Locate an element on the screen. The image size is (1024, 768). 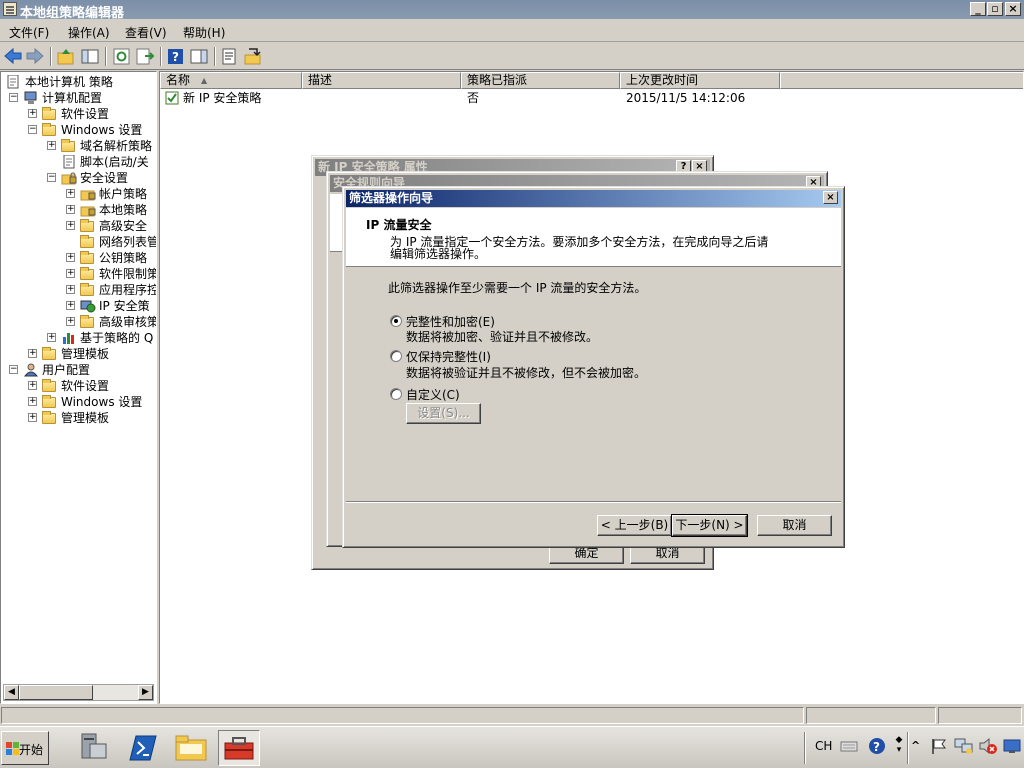
show-hidden-icons-icon: ^ is located at coordinates (917, 746).